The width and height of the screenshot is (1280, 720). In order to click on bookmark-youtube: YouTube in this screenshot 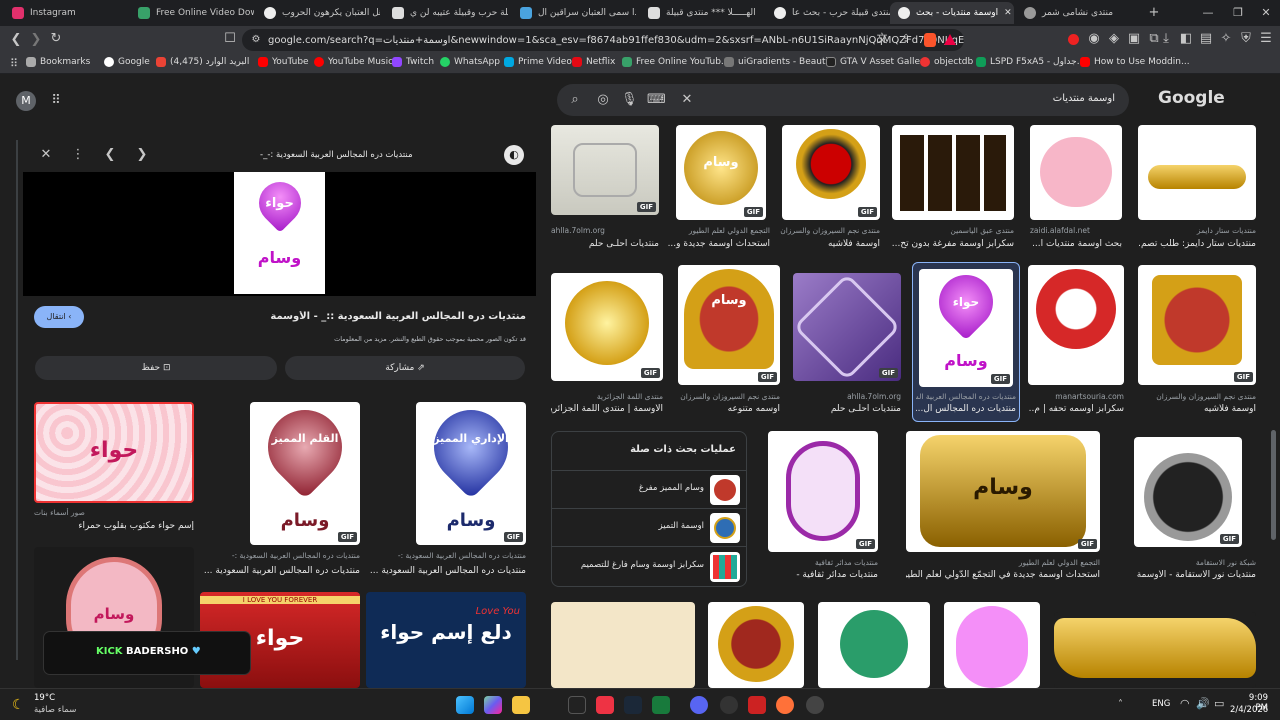, I will do `click(283, 62)`.